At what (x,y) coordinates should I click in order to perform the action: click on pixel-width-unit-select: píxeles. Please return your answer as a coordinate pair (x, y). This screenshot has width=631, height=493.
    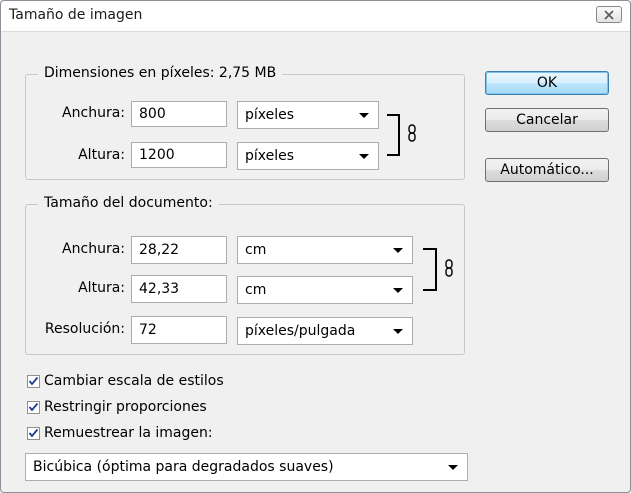
    Looking at the image, I should click on (308, 115).